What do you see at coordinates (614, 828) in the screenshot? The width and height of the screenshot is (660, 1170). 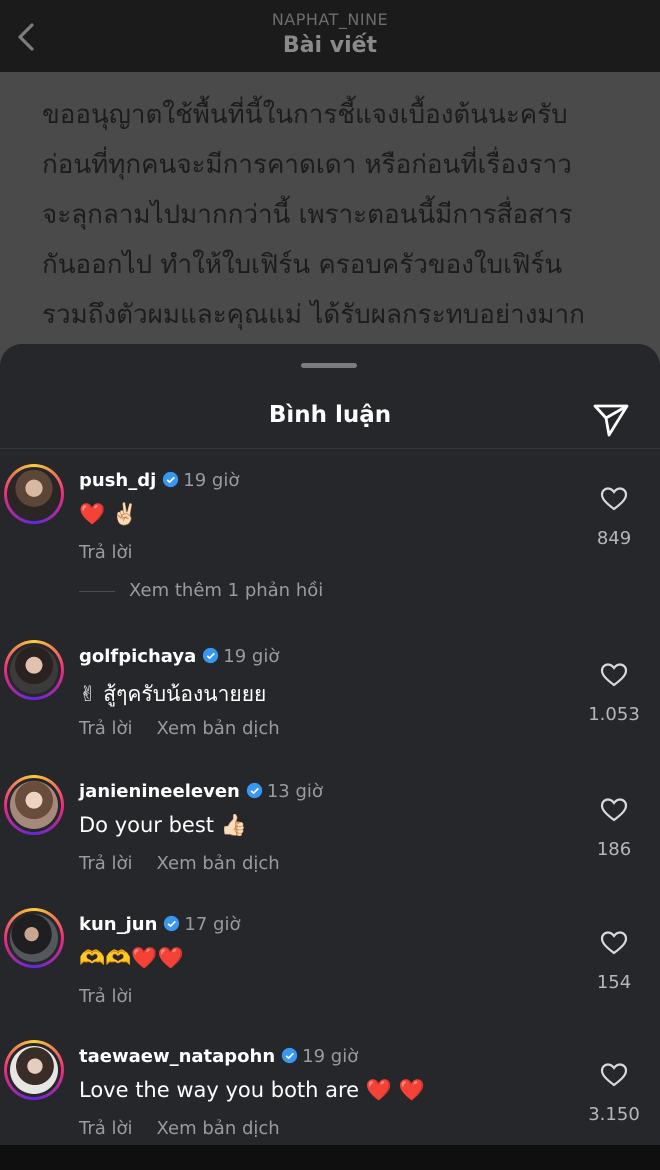 I see `like-group: 186` at bounding box center [614, 828].